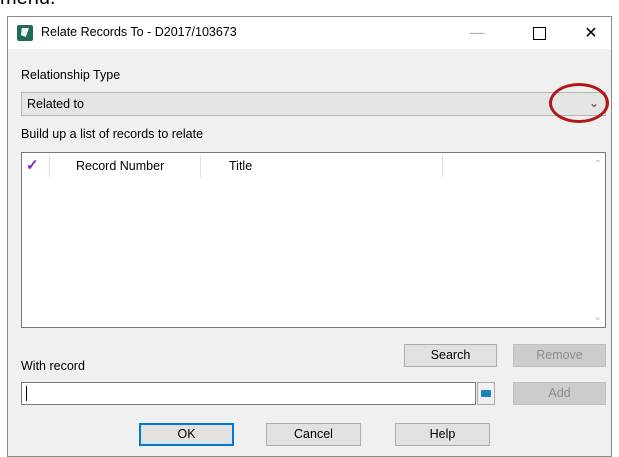  I want to click on with-record-input, so click(248, 393).